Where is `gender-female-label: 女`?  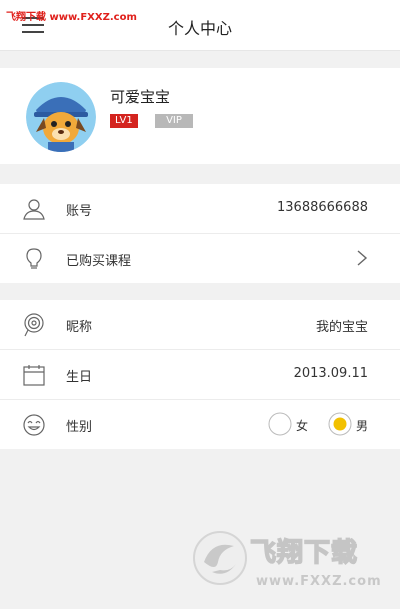
gender-female-label: 女 is located at coordinates (302, 426).